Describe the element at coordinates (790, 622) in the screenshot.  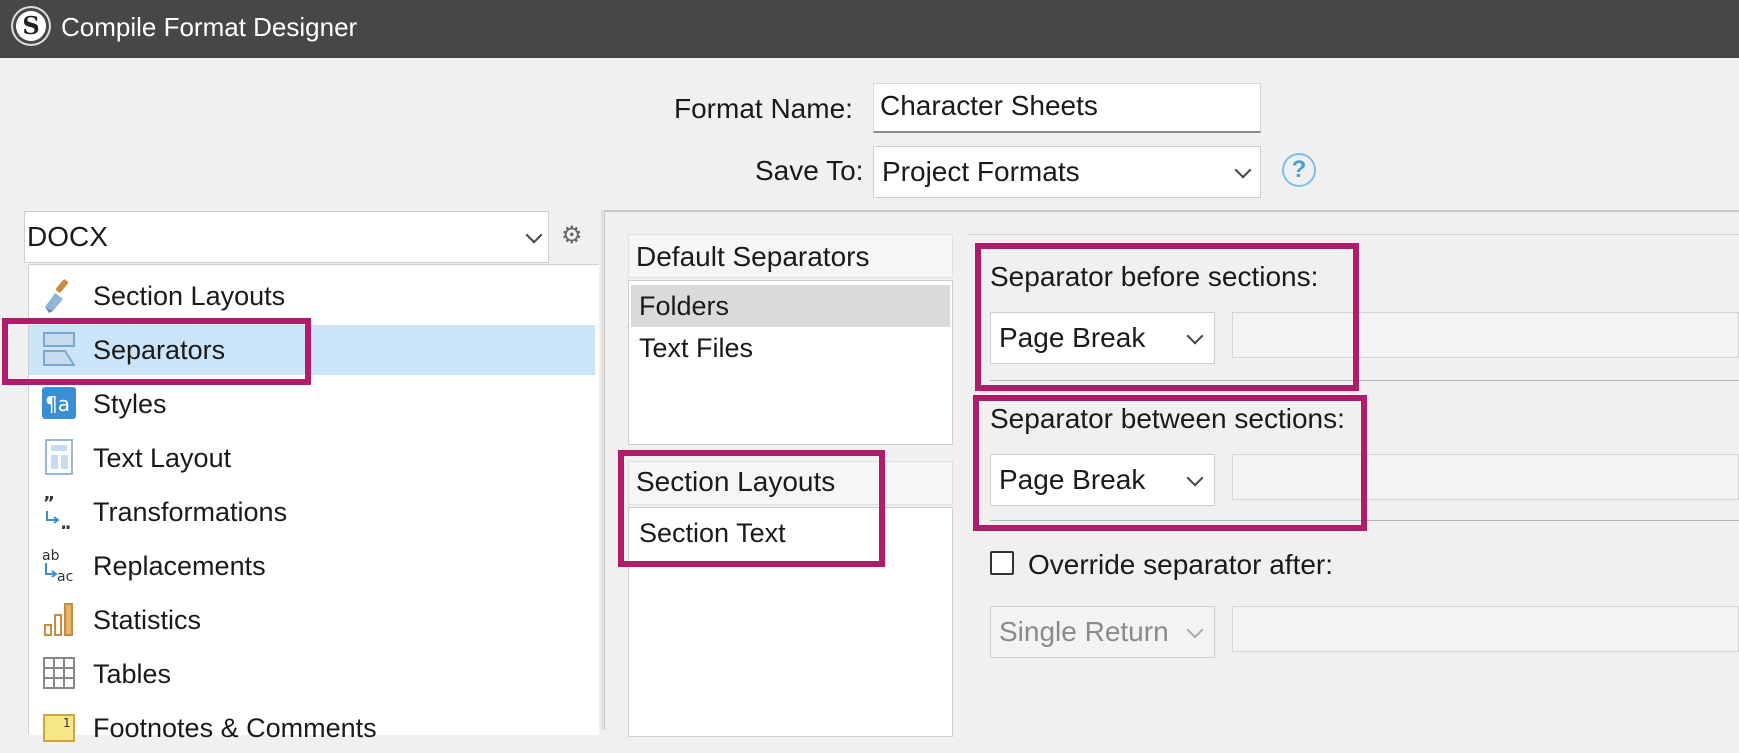
I see `section-layouts-list: Section Text` at that location.